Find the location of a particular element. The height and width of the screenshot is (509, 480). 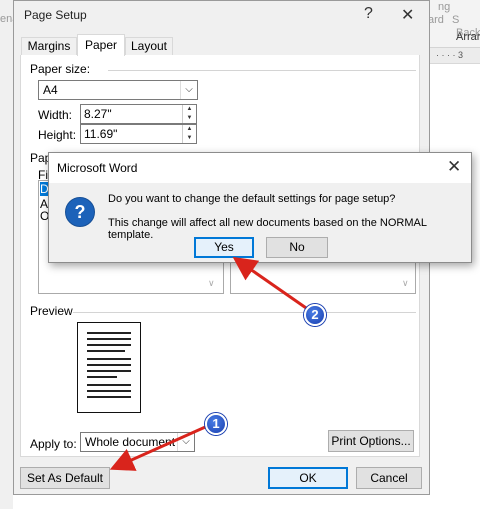

arrow-to-yes is located at coordinates (271, 284).